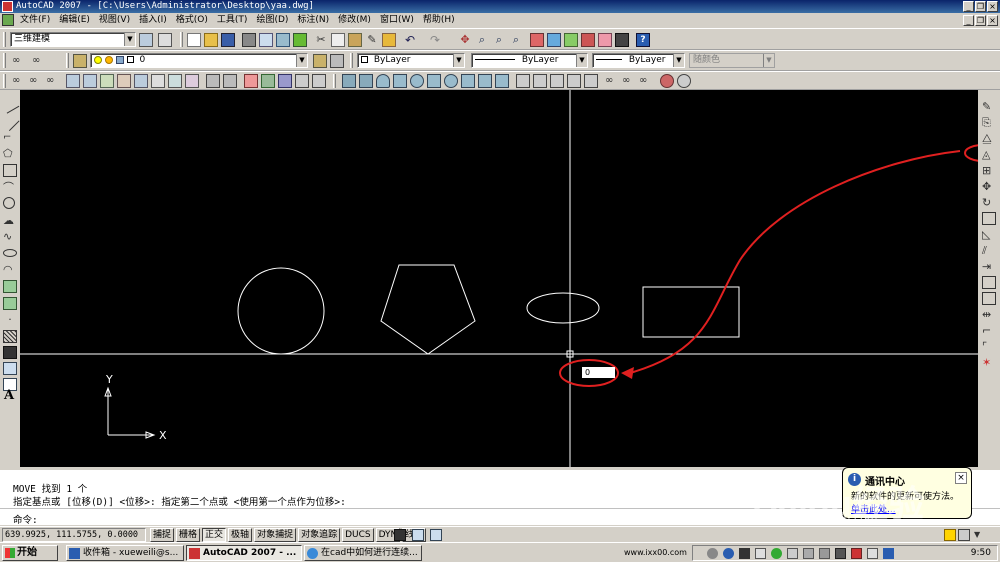 This screenshot has height=562, width=1000. What do you see at coordinates (989, 138) in the screenshot?
I see `mirror-icon: ⧋` at bounding box center [989, 138].